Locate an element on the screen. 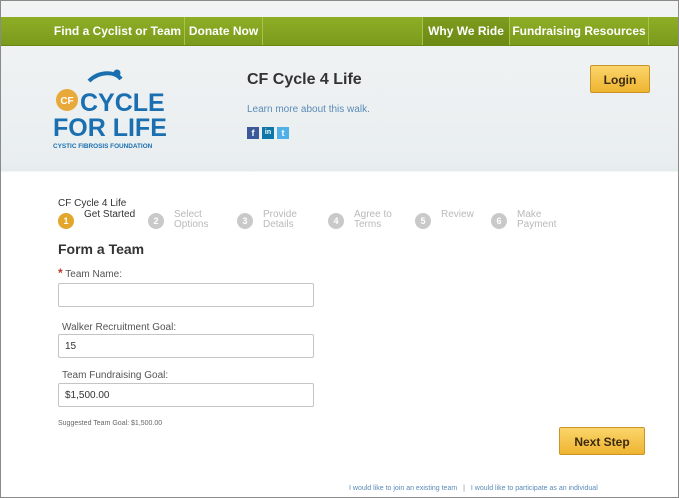  required-asterisk: * is located at coordinates (60, 273).